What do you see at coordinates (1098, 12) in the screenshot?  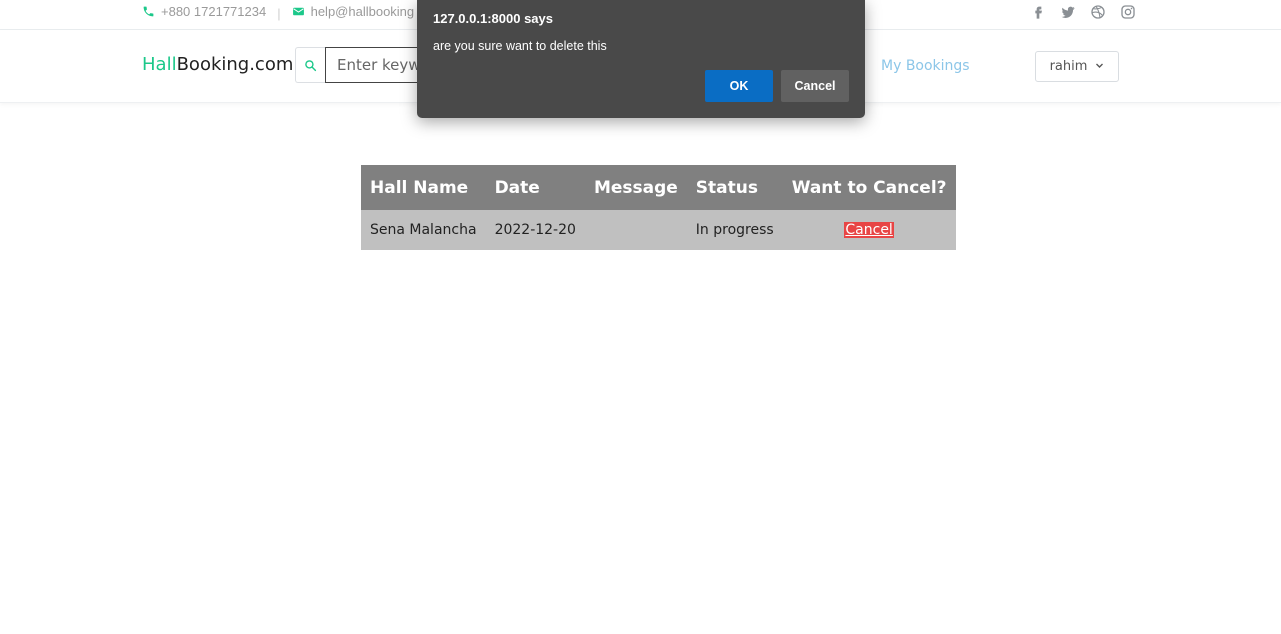 I see `dribbble-icon` at bounding box center [1098, 12].